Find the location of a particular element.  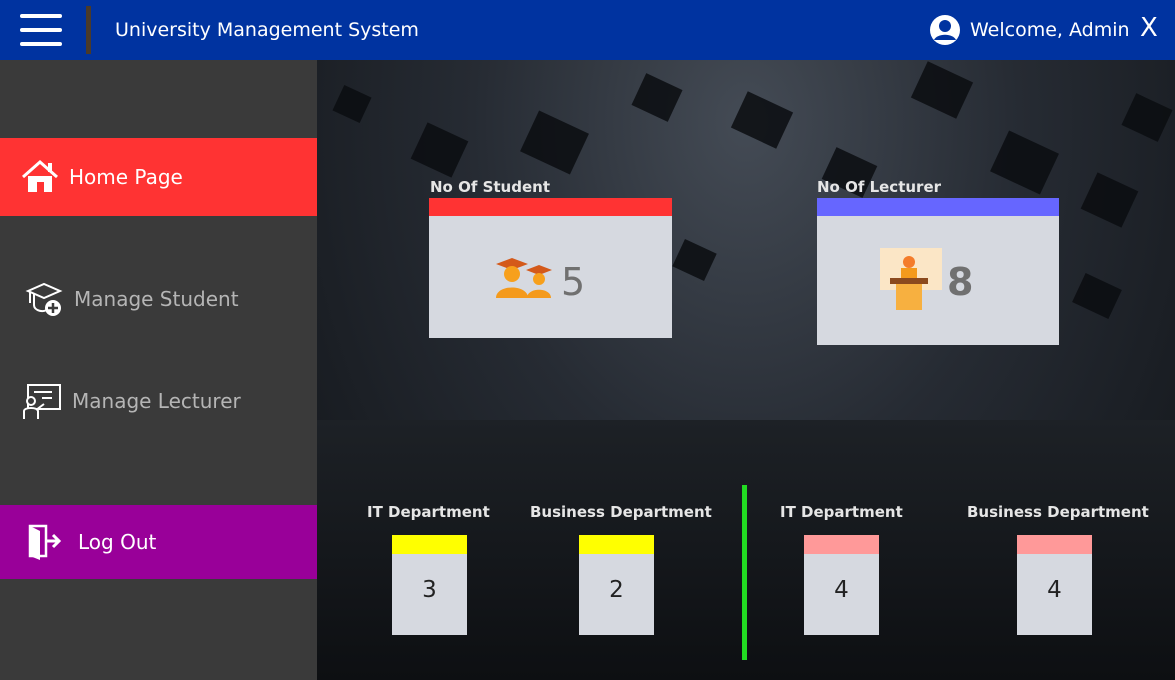

sidebar-item-logout: Log Out is located at coordinates (158, 542).